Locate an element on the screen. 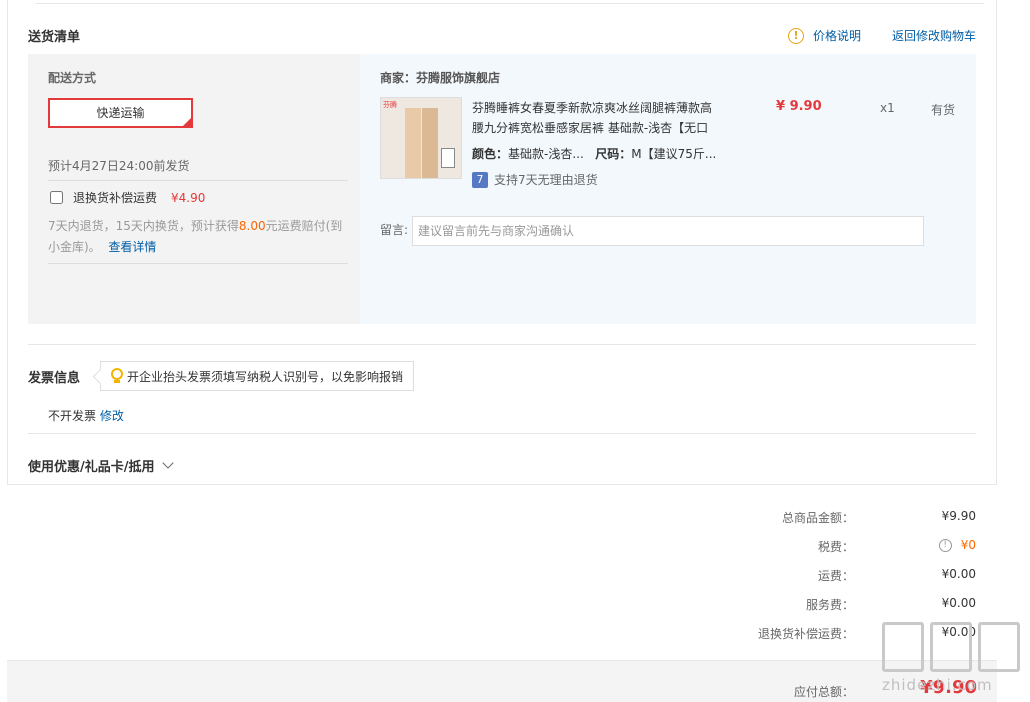  view-details-link: 查看详情 is located at coordinates (132, 247).